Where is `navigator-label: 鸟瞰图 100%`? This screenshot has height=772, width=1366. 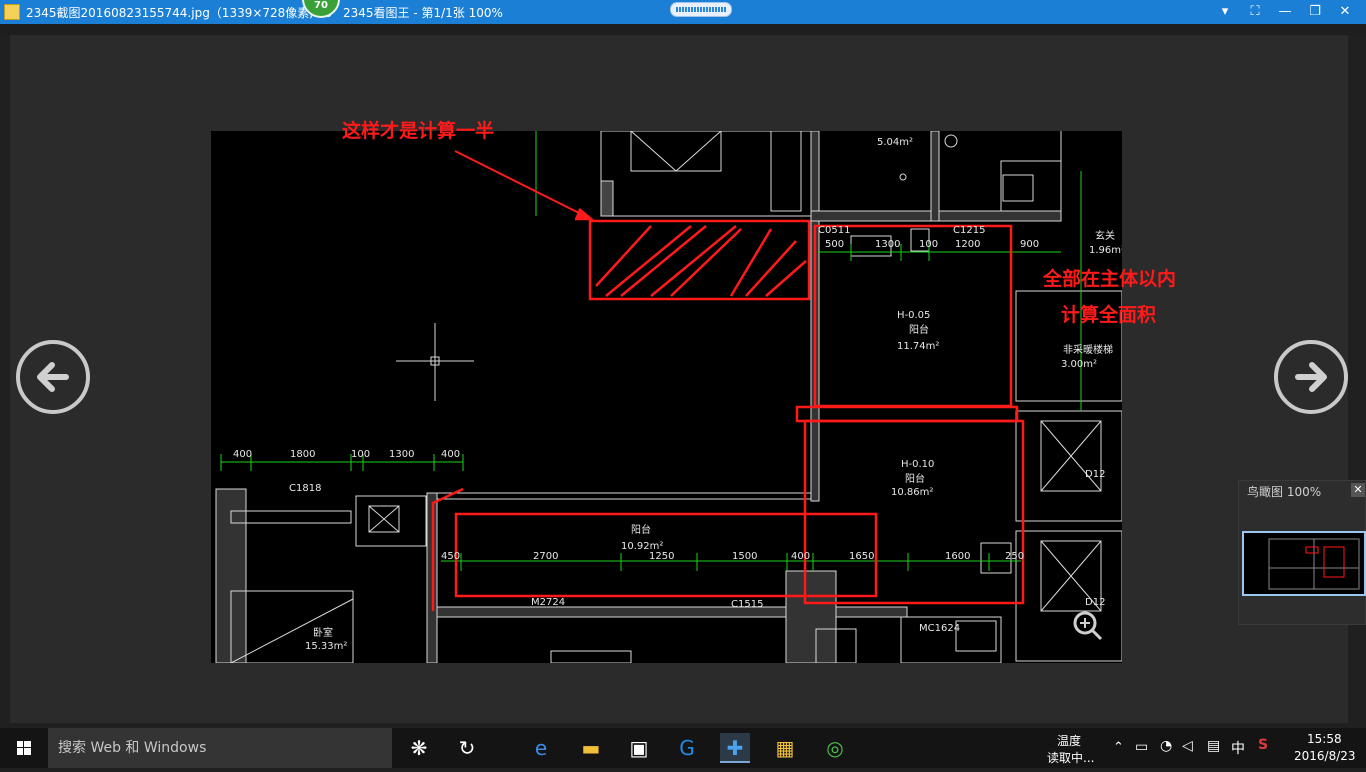
navigator-label: 鸟瞰图 100% is located at coordinates (1284, 492).